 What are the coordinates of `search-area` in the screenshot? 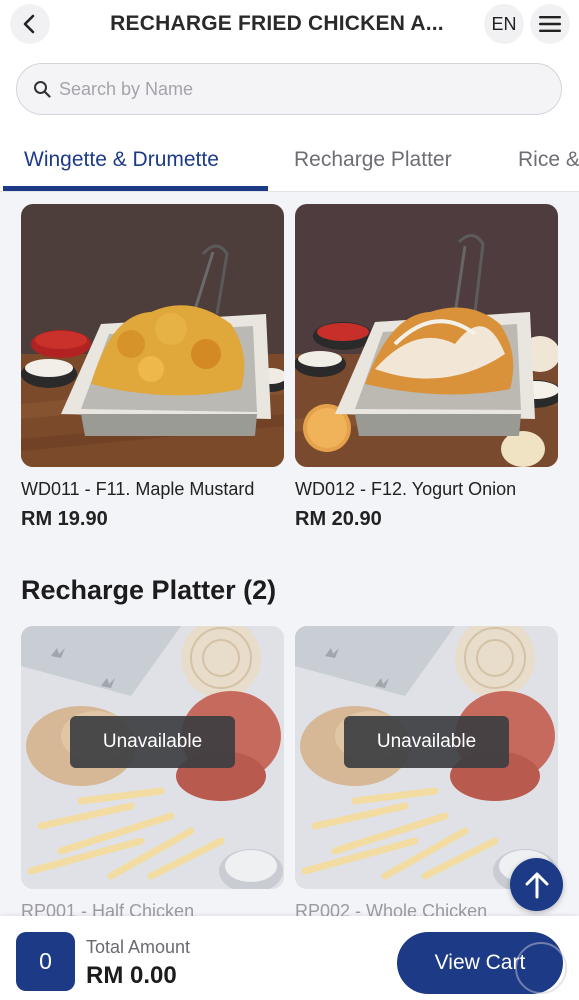 It's located at (289, 90).